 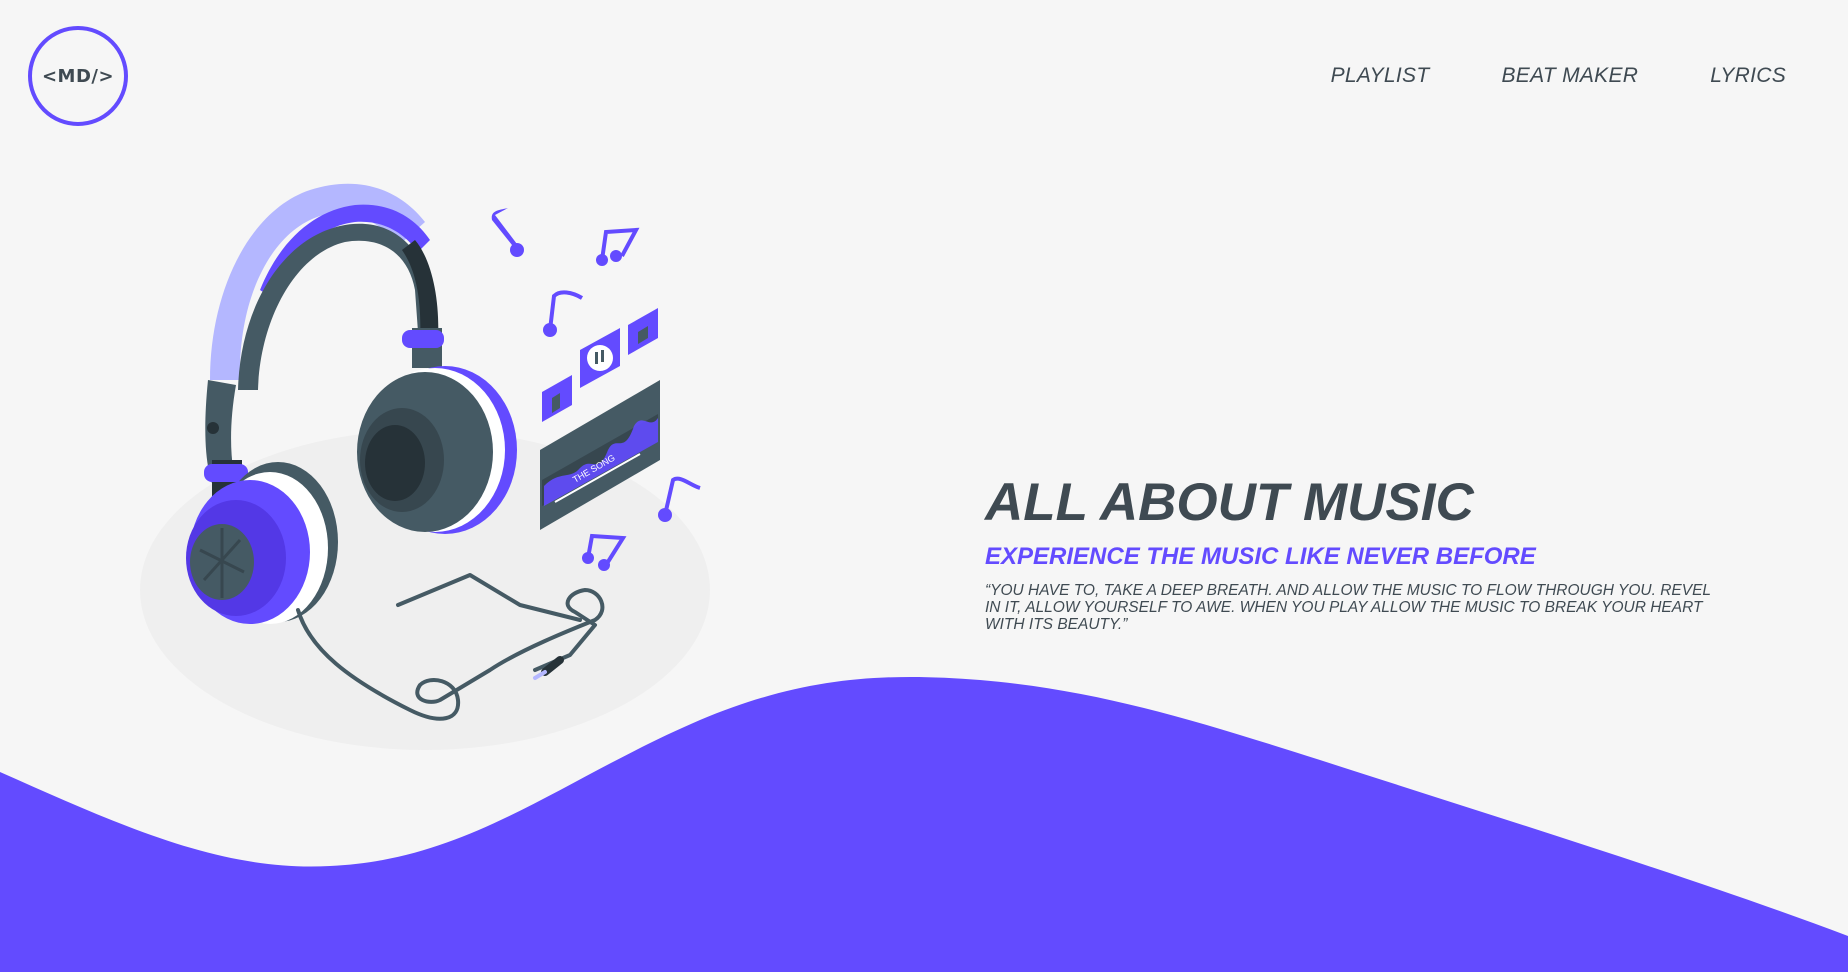 I want to click on logo: <MD/>, so click(x=78, y=76).